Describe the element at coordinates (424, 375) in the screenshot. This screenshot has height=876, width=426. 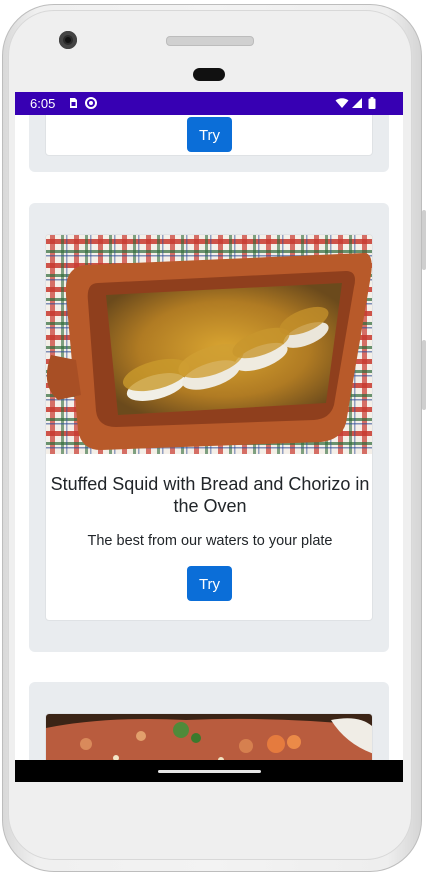
I see `power-button` at that location.